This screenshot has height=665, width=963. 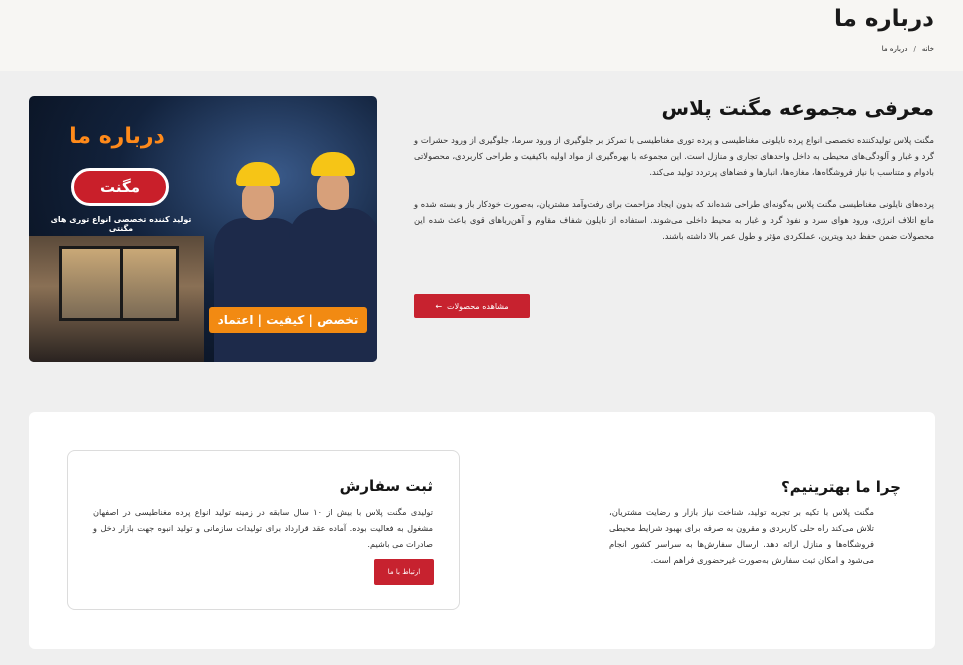 What do you see at coordinates (386, 486) in the screenshot?
I see `order-title: ثبت سفارش` at bounding box center [386, 486].